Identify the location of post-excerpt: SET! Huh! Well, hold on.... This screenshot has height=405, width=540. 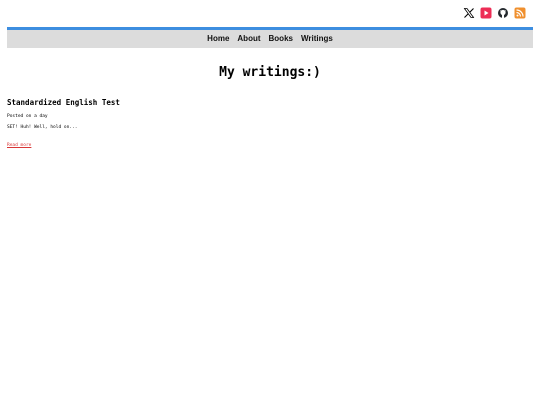
(42, 127).